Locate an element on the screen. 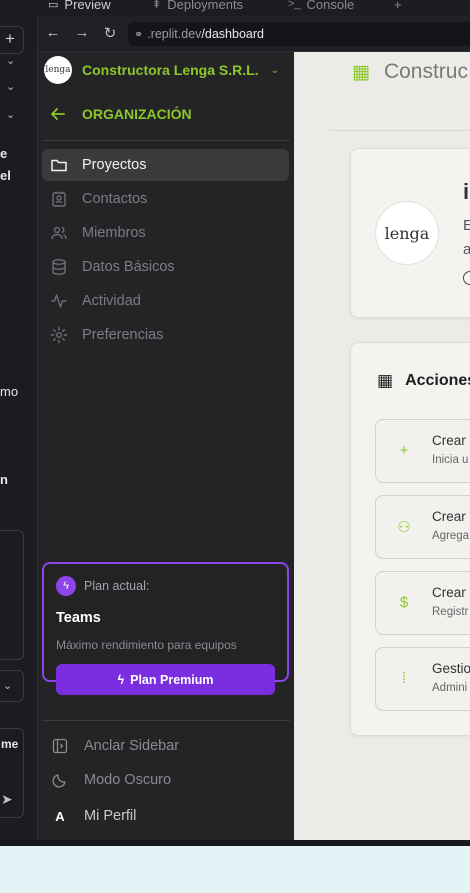 The image size is (470, 893). profile-button: A Mi Perfil is located at coordinates (94, 816).